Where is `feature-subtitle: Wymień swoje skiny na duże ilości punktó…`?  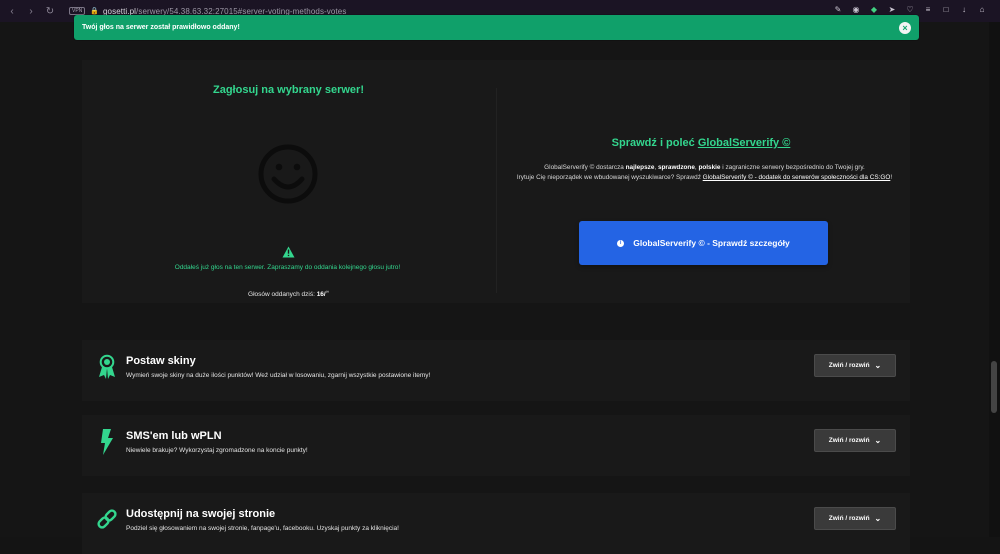 feature-subtitle: Wymień swoje skiny na duże ilości punktó… is located at coordinates (278, 375).